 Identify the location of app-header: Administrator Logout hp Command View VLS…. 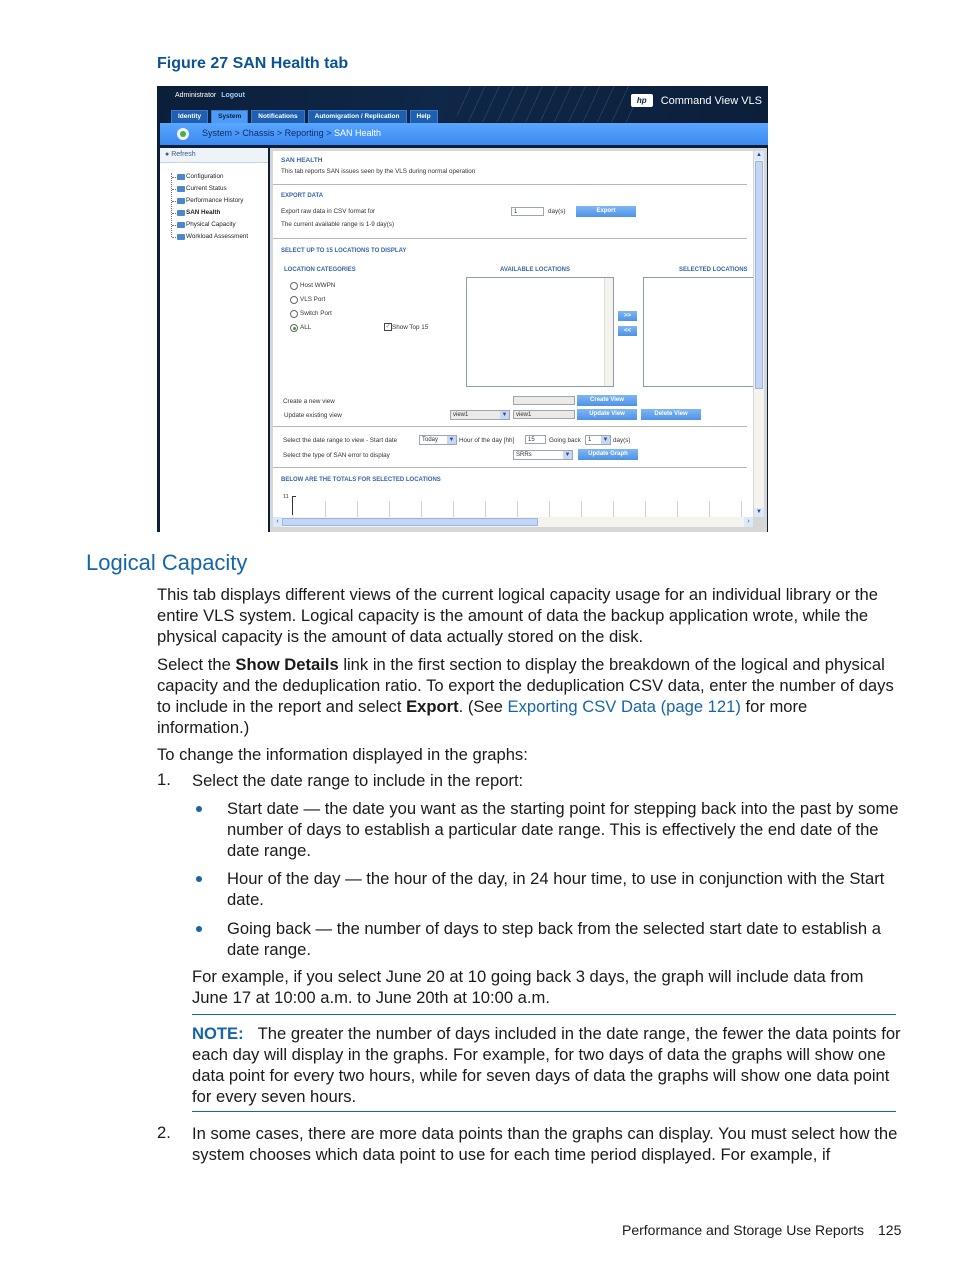
(462, 104).